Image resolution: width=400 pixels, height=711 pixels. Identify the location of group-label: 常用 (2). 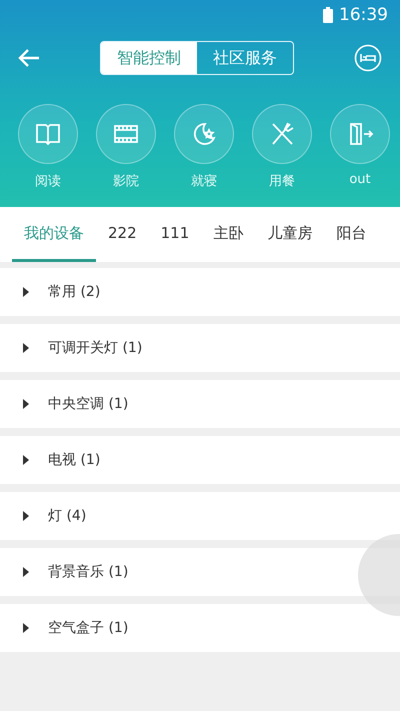
(74, 292).